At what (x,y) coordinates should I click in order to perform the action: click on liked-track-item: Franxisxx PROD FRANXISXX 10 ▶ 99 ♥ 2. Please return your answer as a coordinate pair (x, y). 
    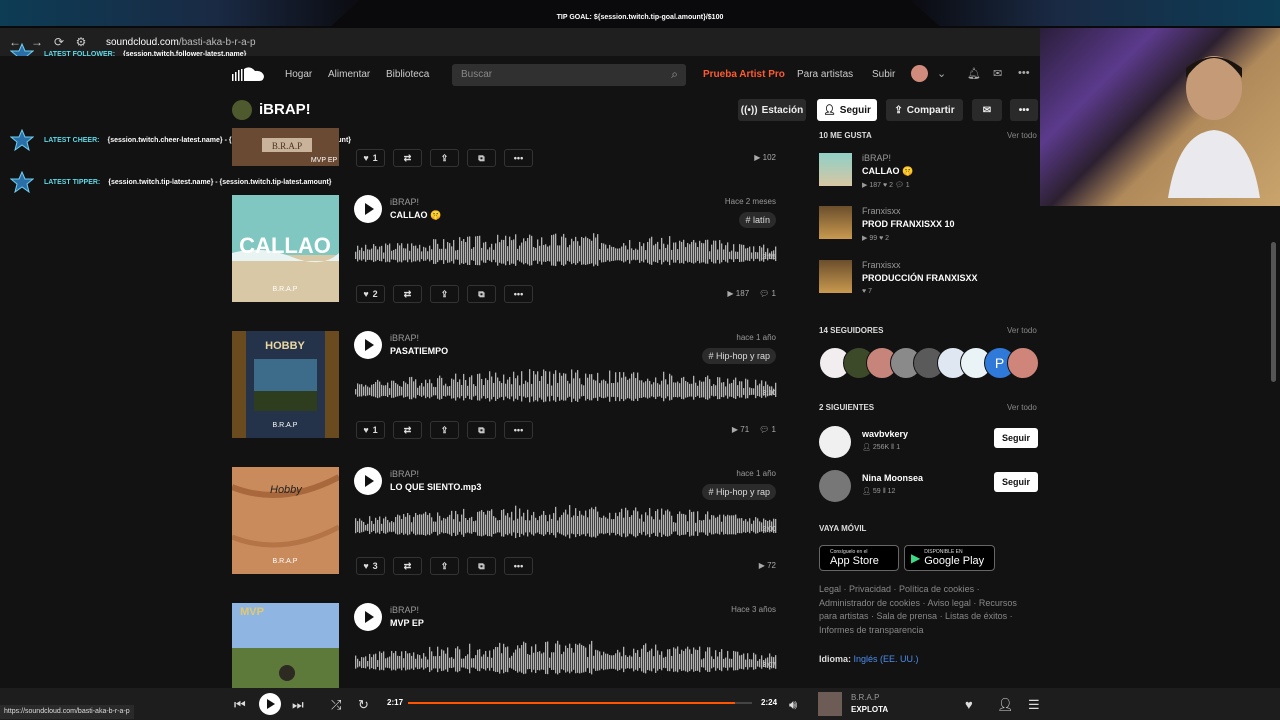
    Looking at the image, I should click on (929, 228).